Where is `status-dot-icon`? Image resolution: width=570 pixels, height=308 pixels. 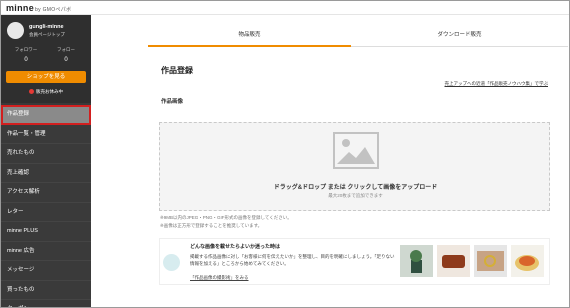
status-dot-icon is located at coordinates (31, 92).